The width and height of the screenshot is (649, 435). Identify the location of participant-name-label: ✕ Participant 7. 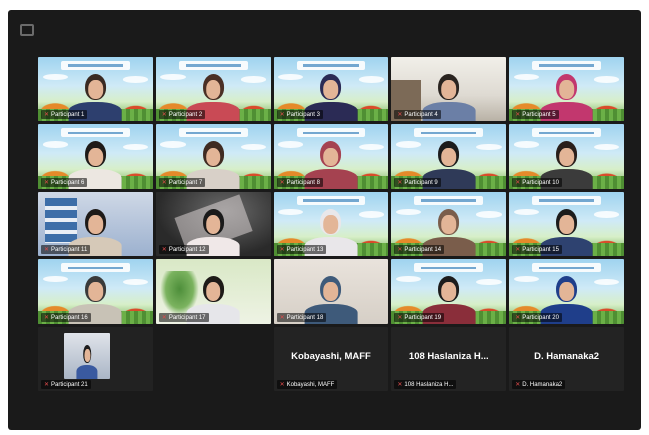
(182, 182).